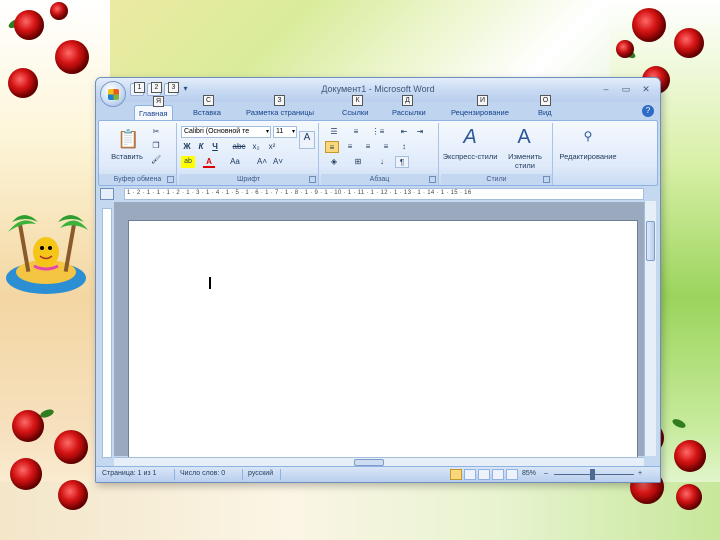 Image resolution: width=720 pixels, height=540 pixels. I want to click on italic-button: К, so click(201, 147).